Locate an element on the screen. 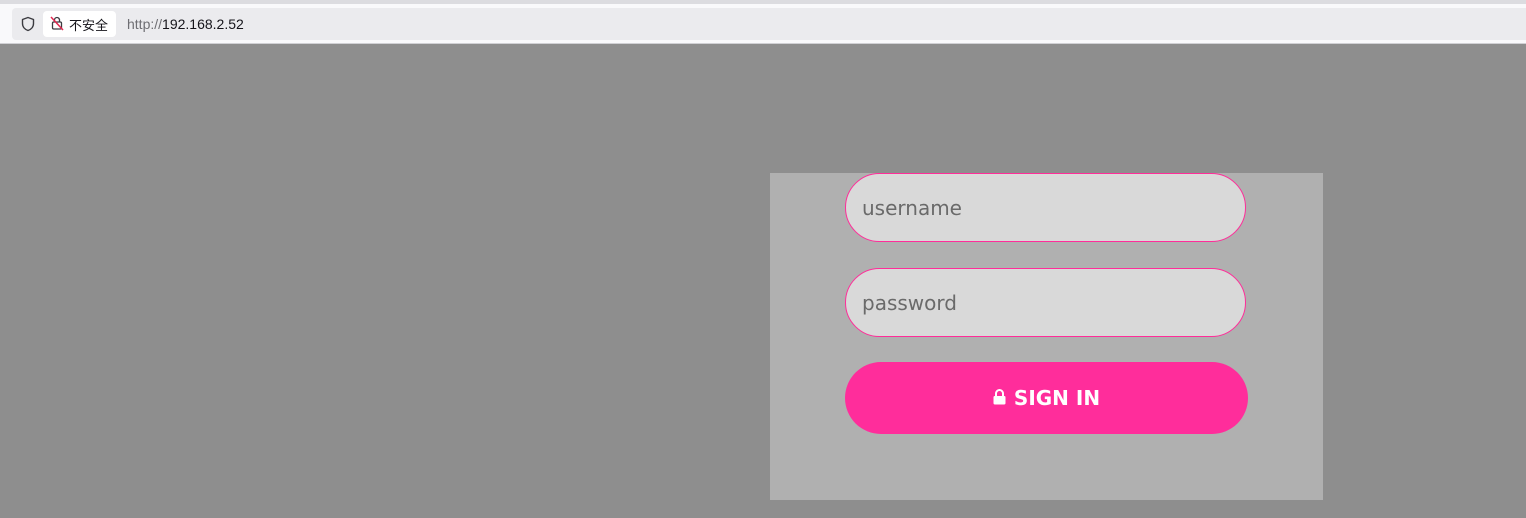  url-text: http://192.168.2.52 is located at coordinates (185, 24).